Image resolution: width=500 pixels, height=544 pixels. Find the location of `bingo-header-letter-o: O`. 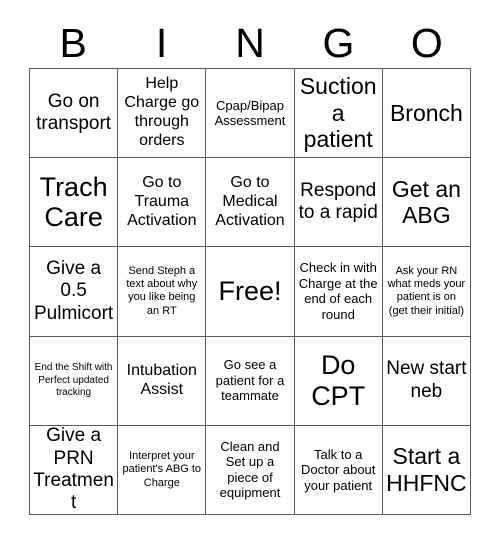

bingo-header-letter-o: O is located at coordinates (426, 42).